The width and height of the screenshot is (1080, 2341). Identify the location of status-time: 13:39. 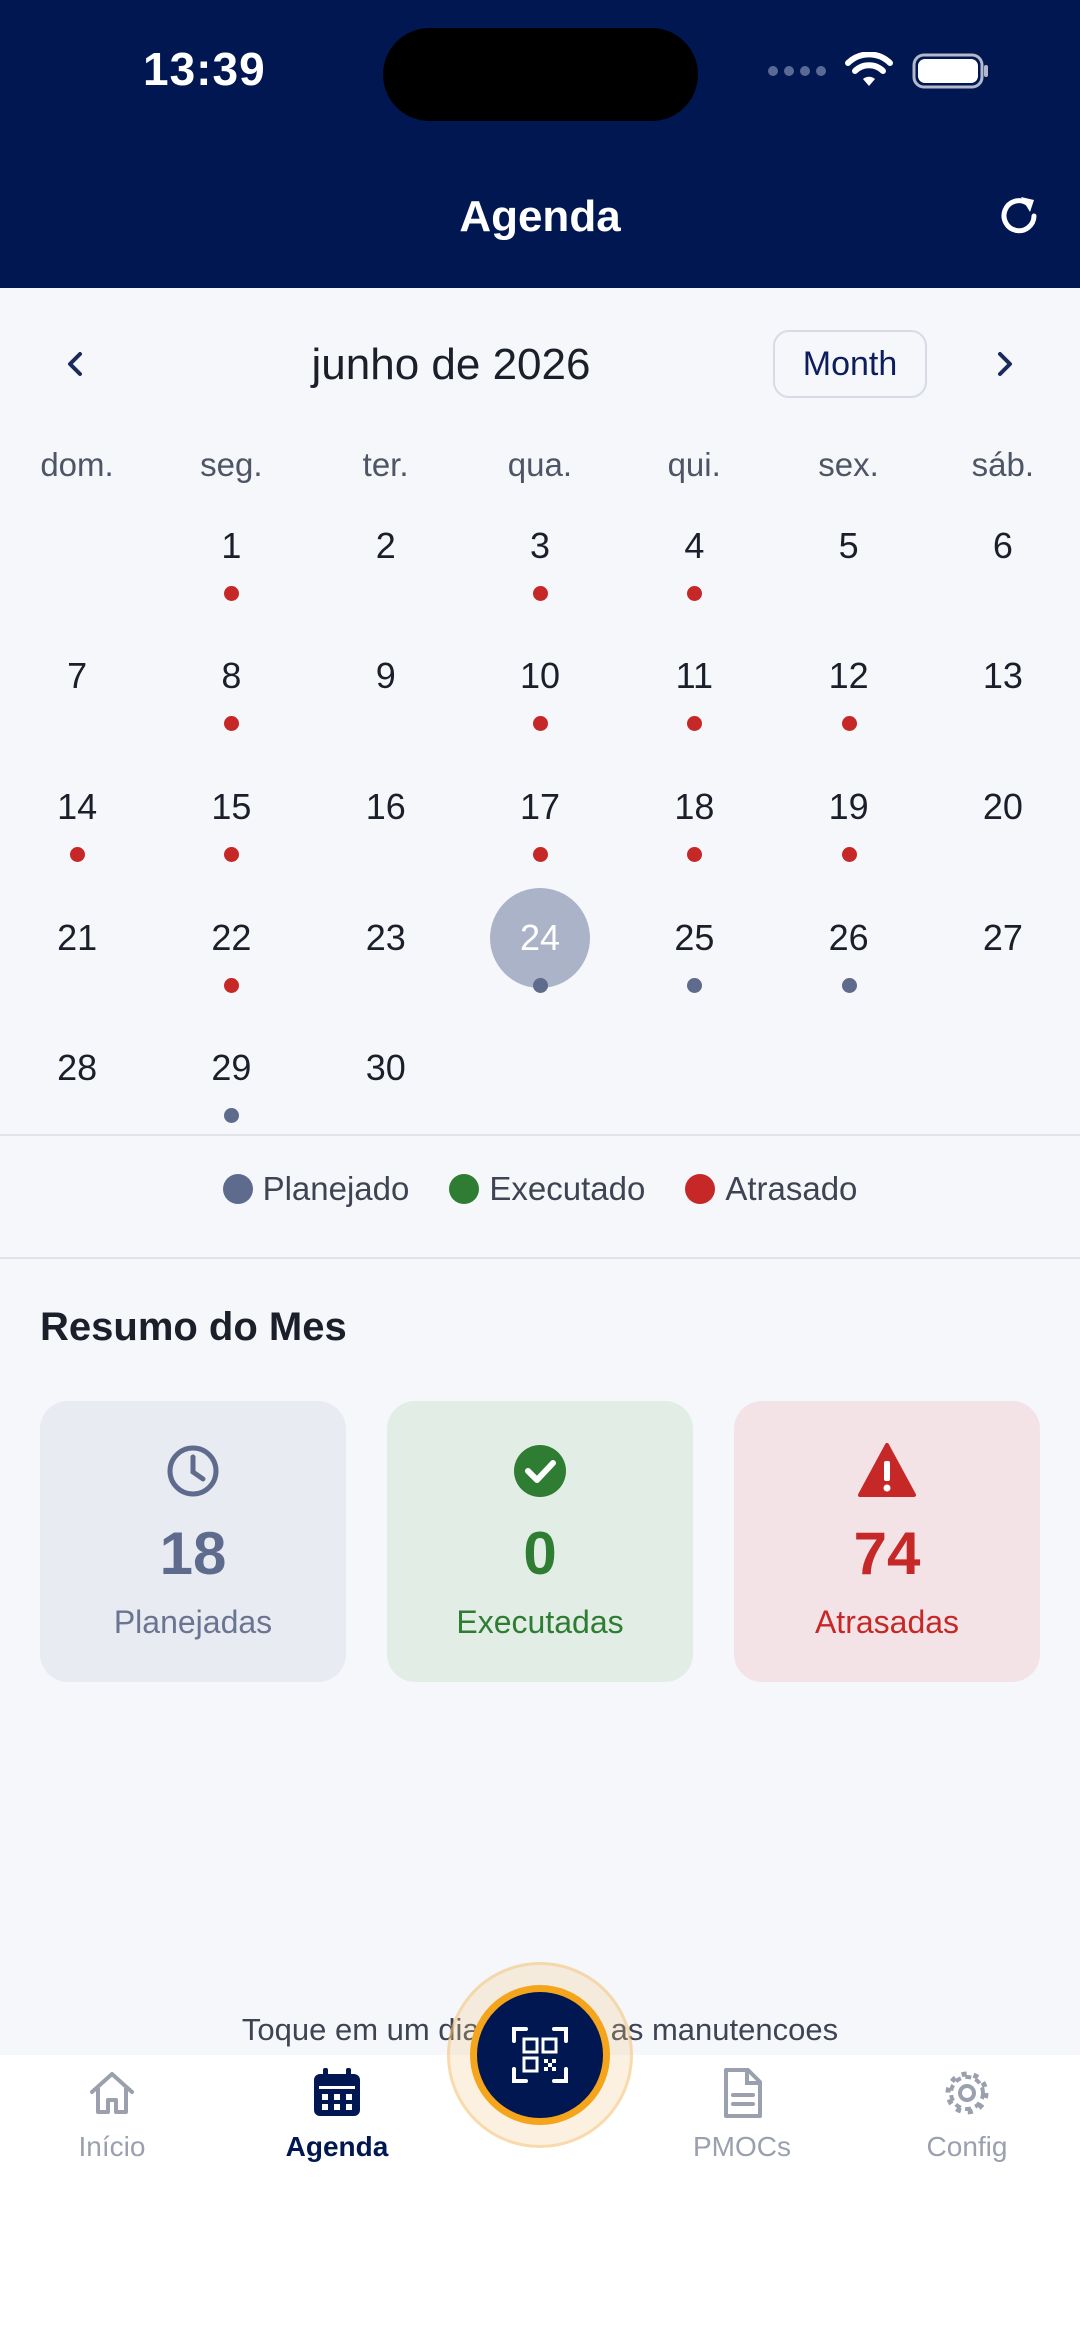
(204, 69).